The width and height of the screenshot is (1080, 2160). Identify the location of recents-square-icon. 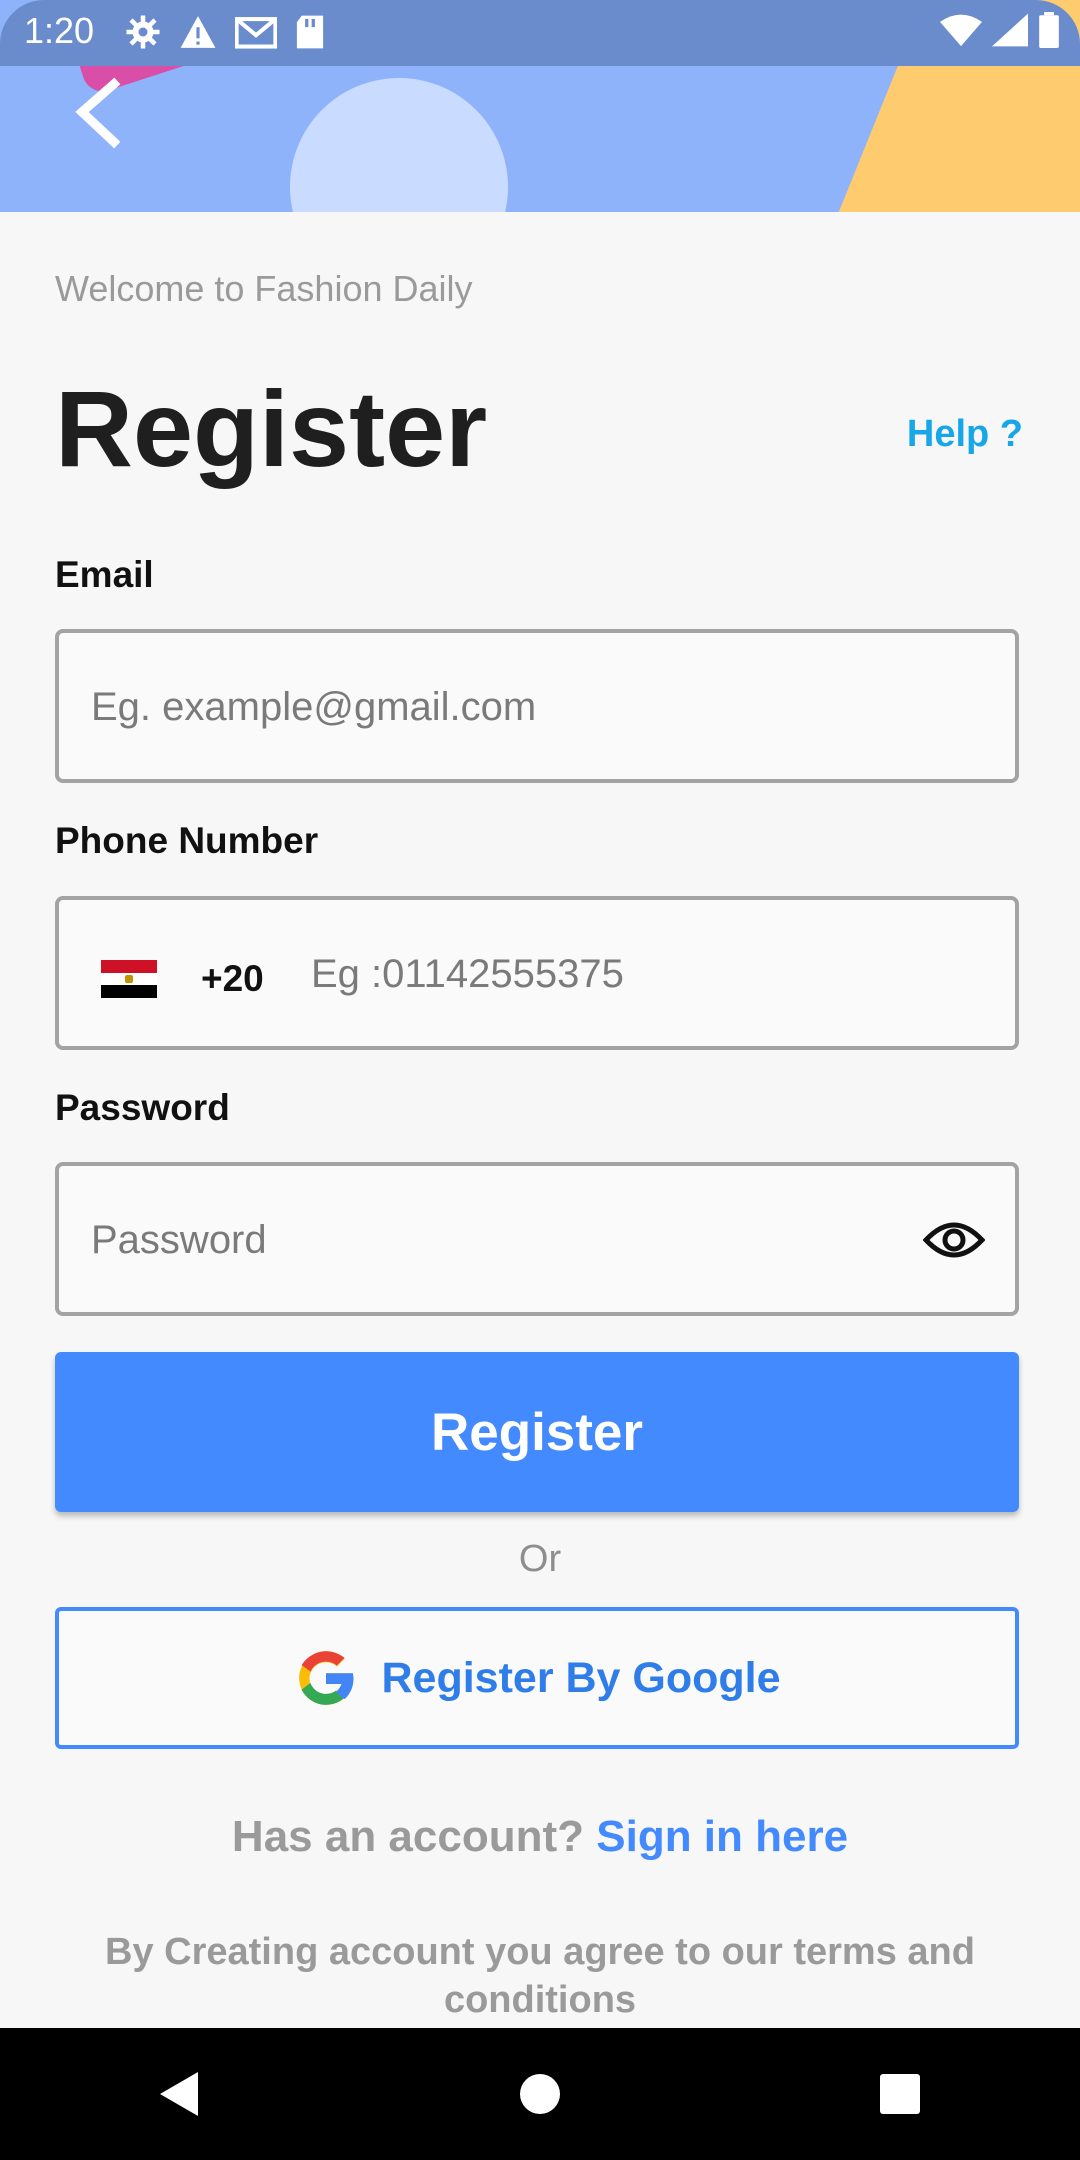
(900, 2094).